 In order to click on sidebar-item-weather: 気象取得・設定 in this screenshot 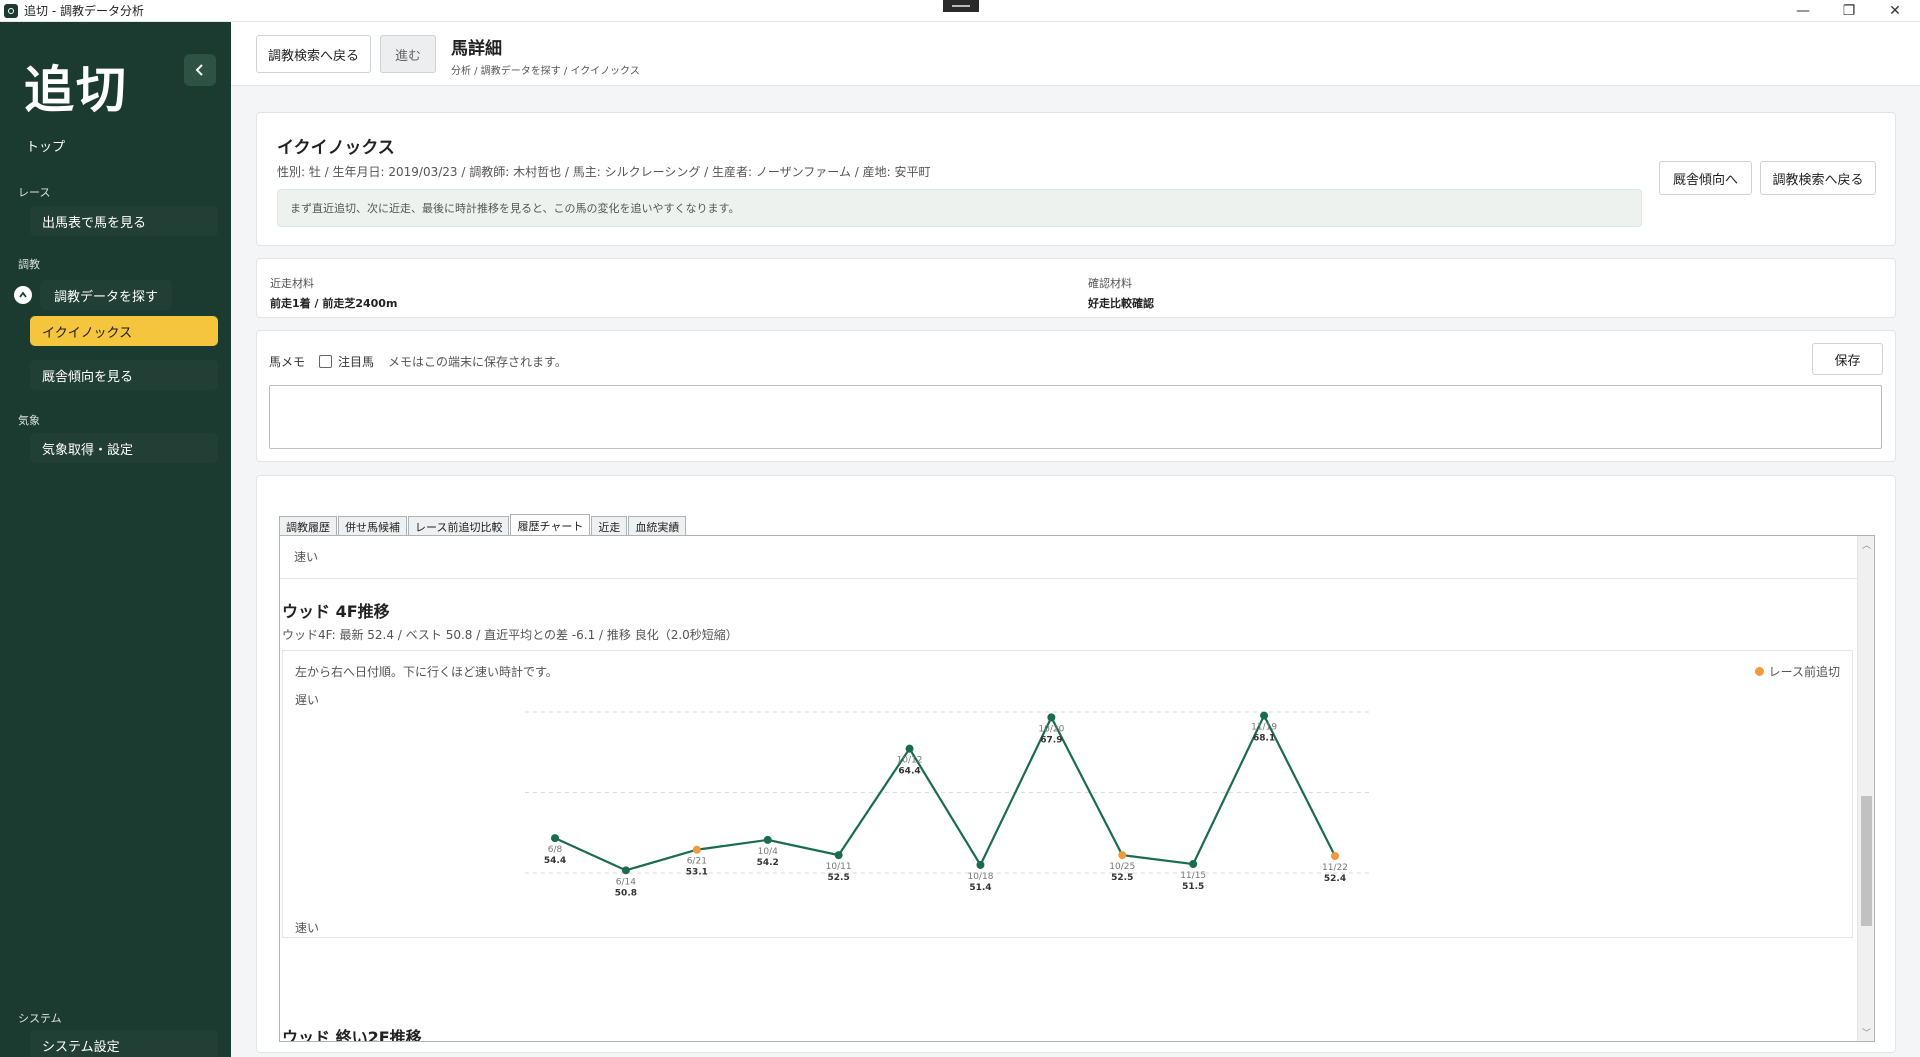, I will do `click(124, 448)`.